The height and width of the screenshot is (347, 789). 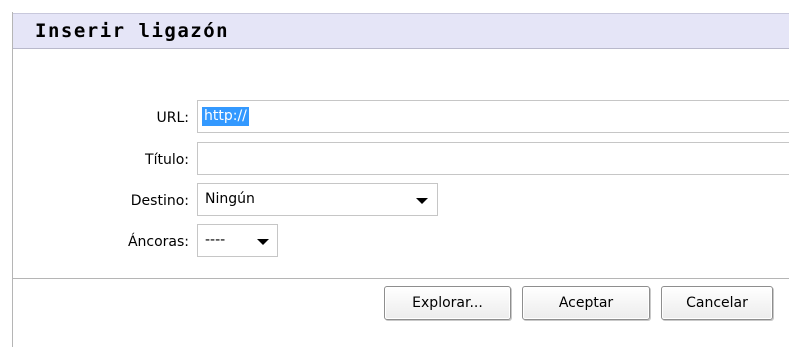 What do you see at coordinates (158, 242) in the screenshot?
I see `anchors-label: Áncoras:` at bounding box center [158, 242].